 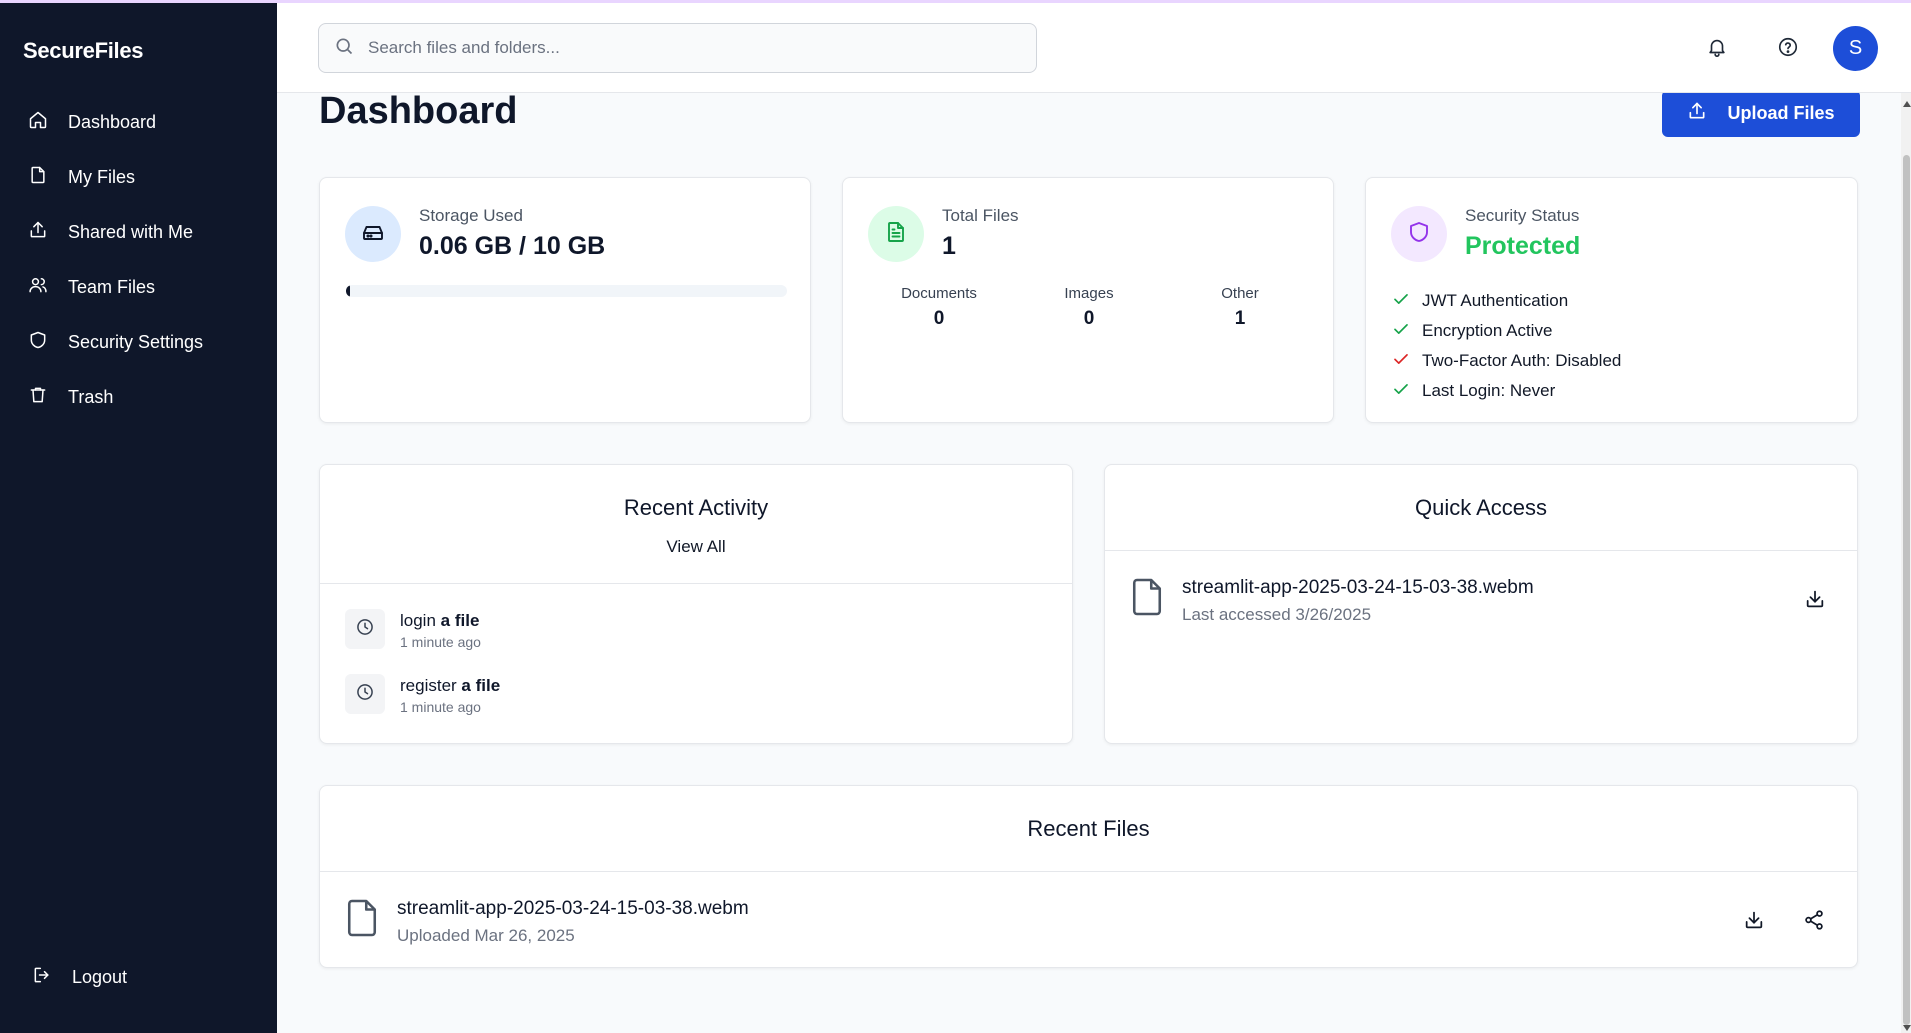 I want to click on share-icon, so click(x=1814, y=922).